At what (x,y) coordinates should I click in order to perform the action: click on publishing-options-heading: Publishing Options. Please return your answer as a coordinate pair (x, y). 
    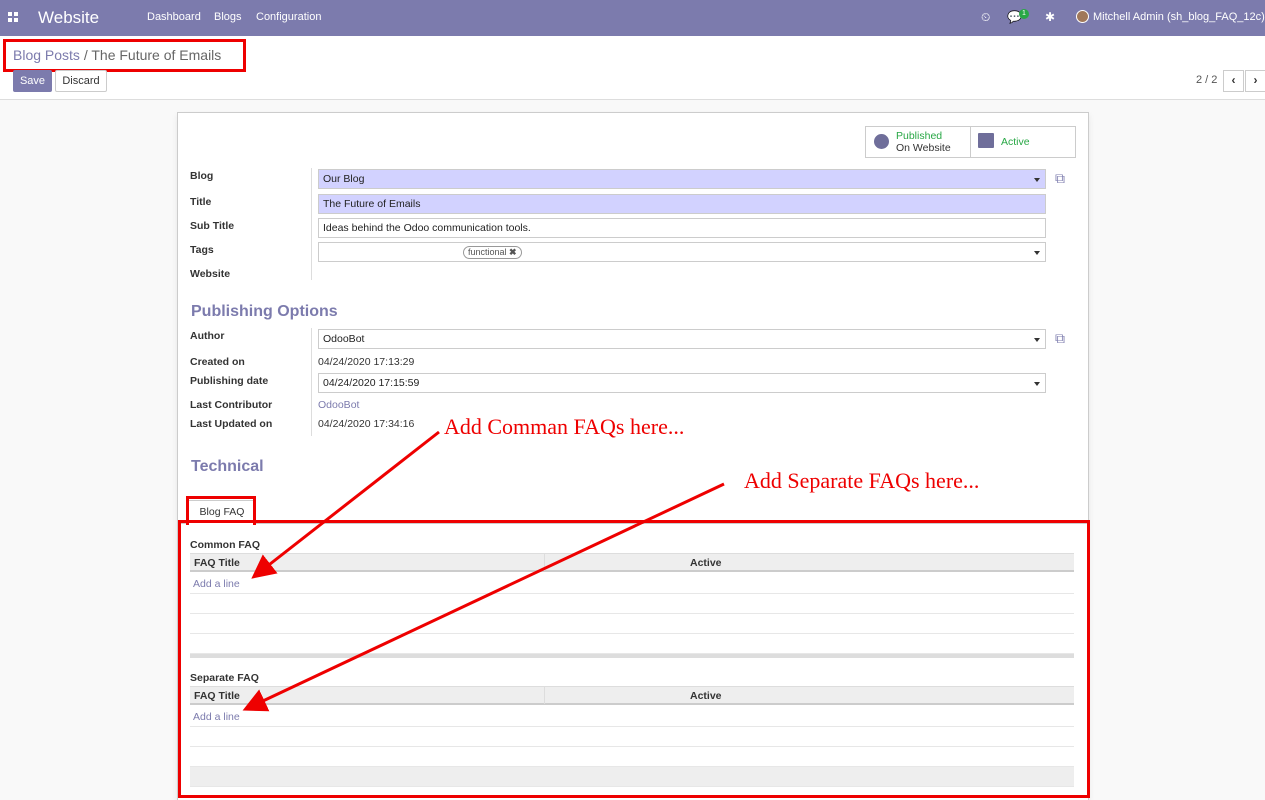
    Looking at the image, I should click on (264, 311).